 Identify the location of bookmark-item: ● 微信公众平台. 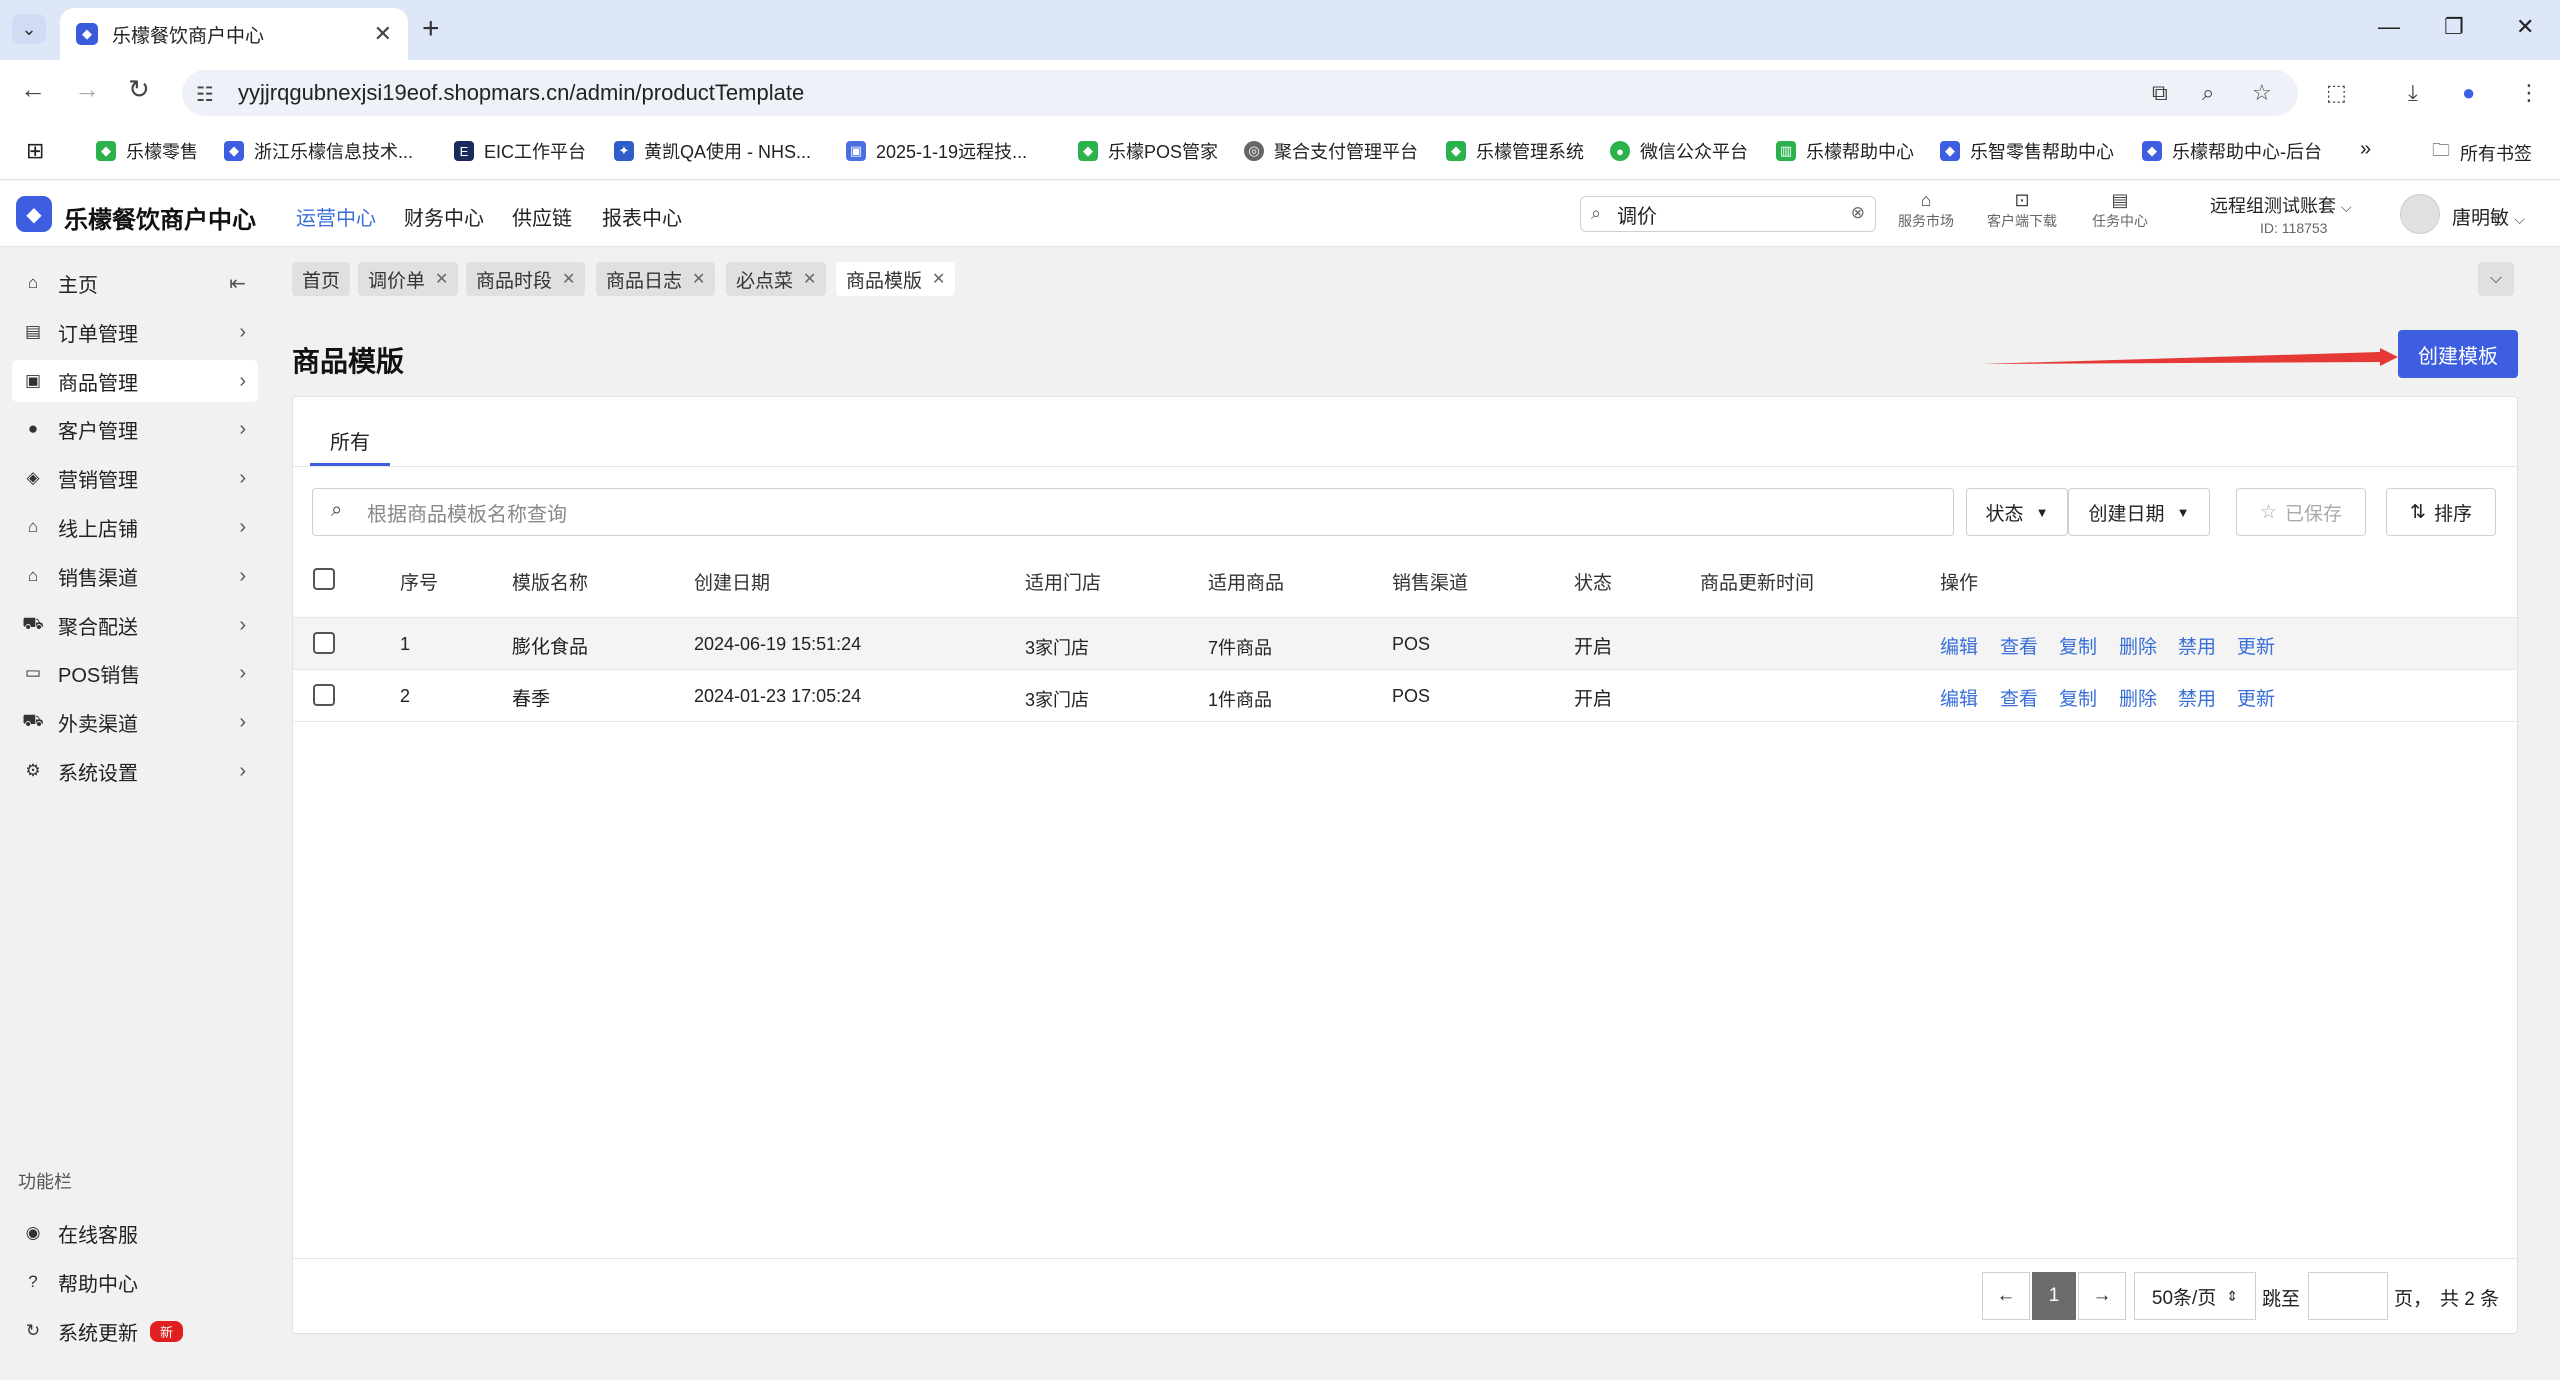
(1679, 151).